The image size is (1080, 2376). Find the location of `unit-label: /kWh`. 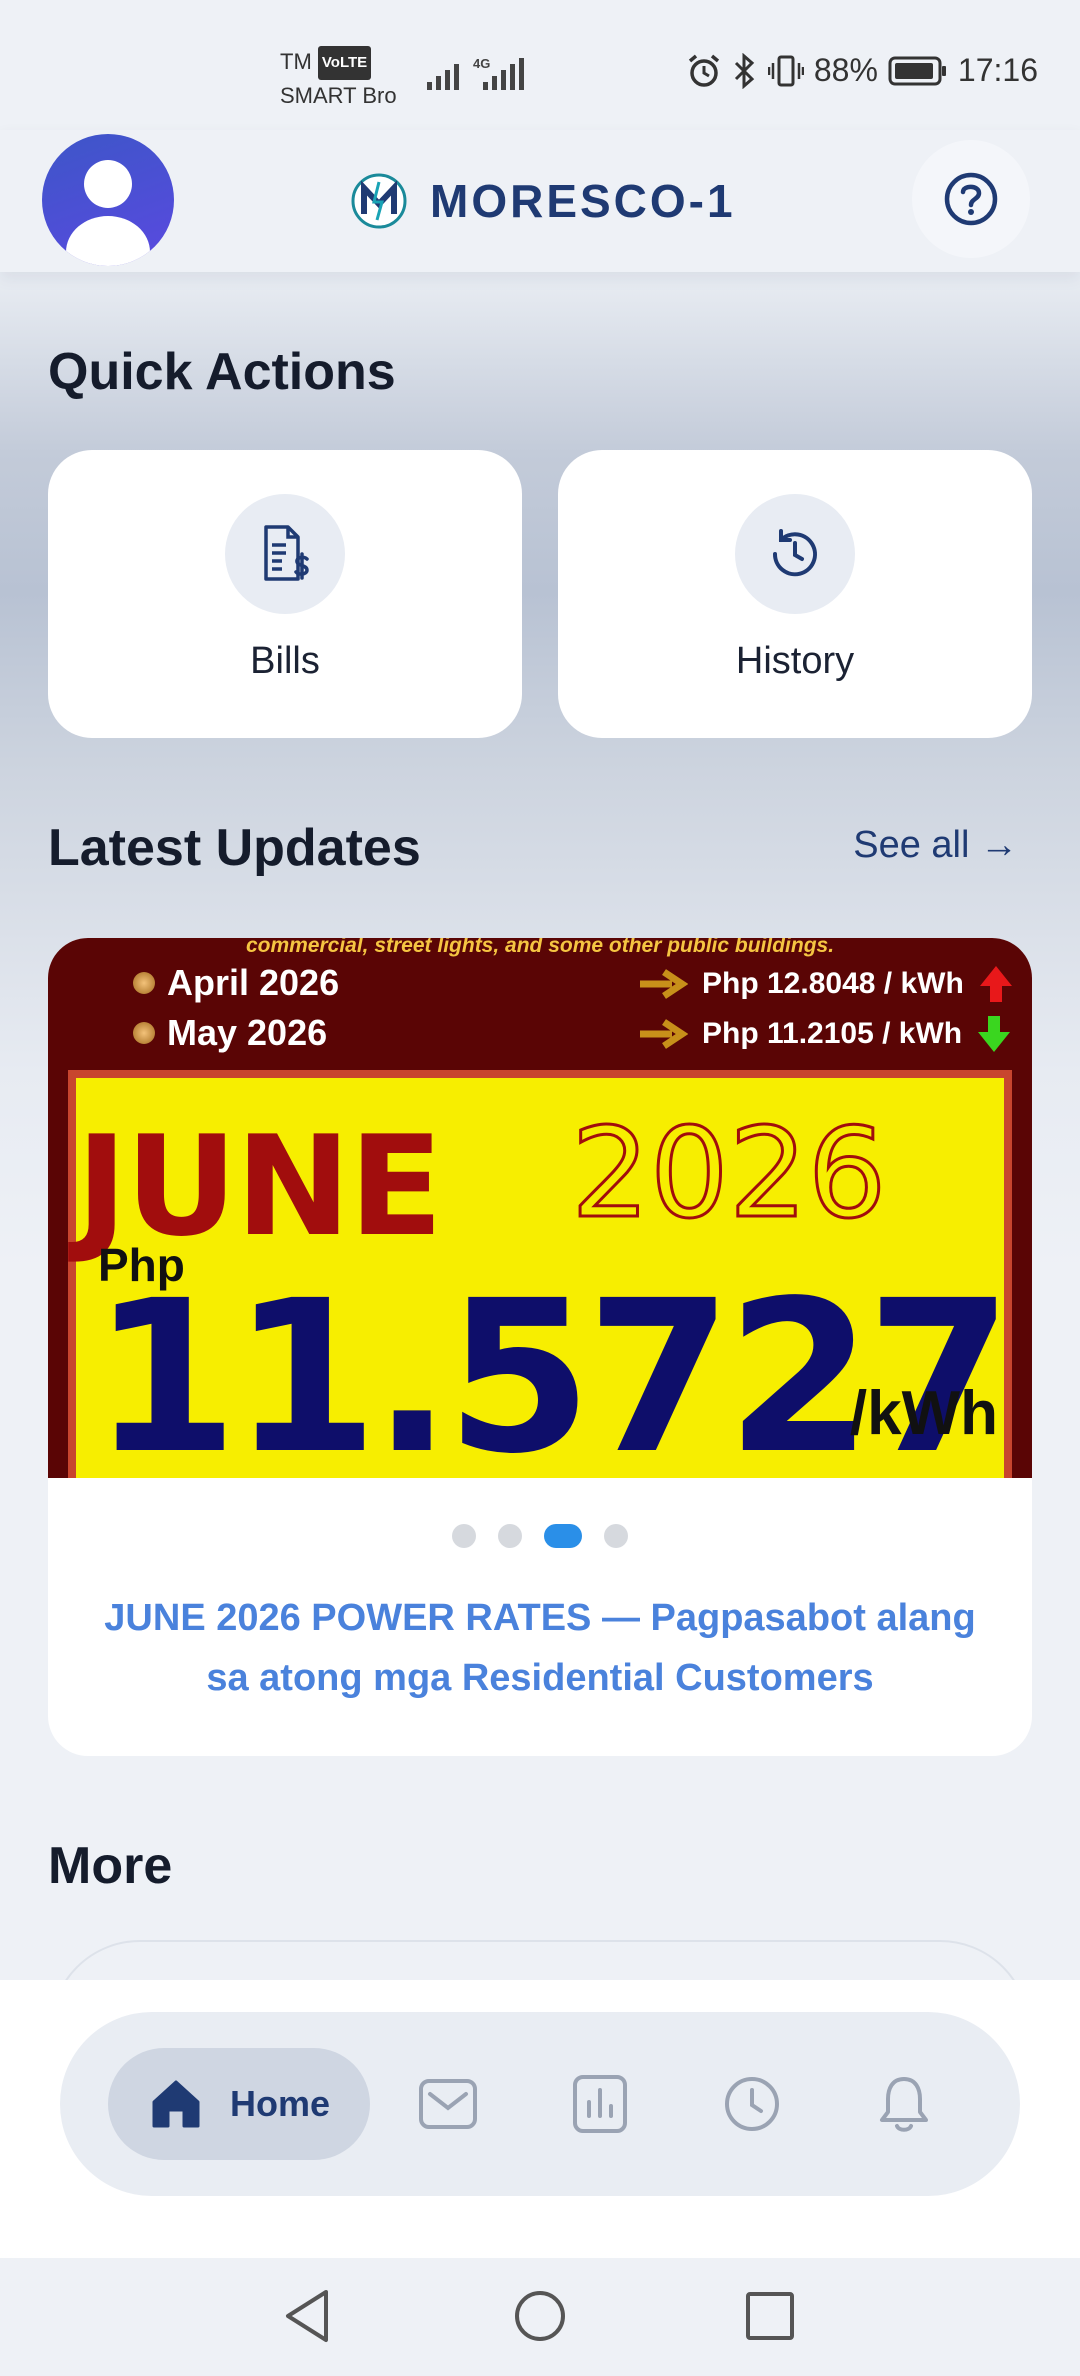

unit-label: /kWh is located at coordinates (923, 1413).